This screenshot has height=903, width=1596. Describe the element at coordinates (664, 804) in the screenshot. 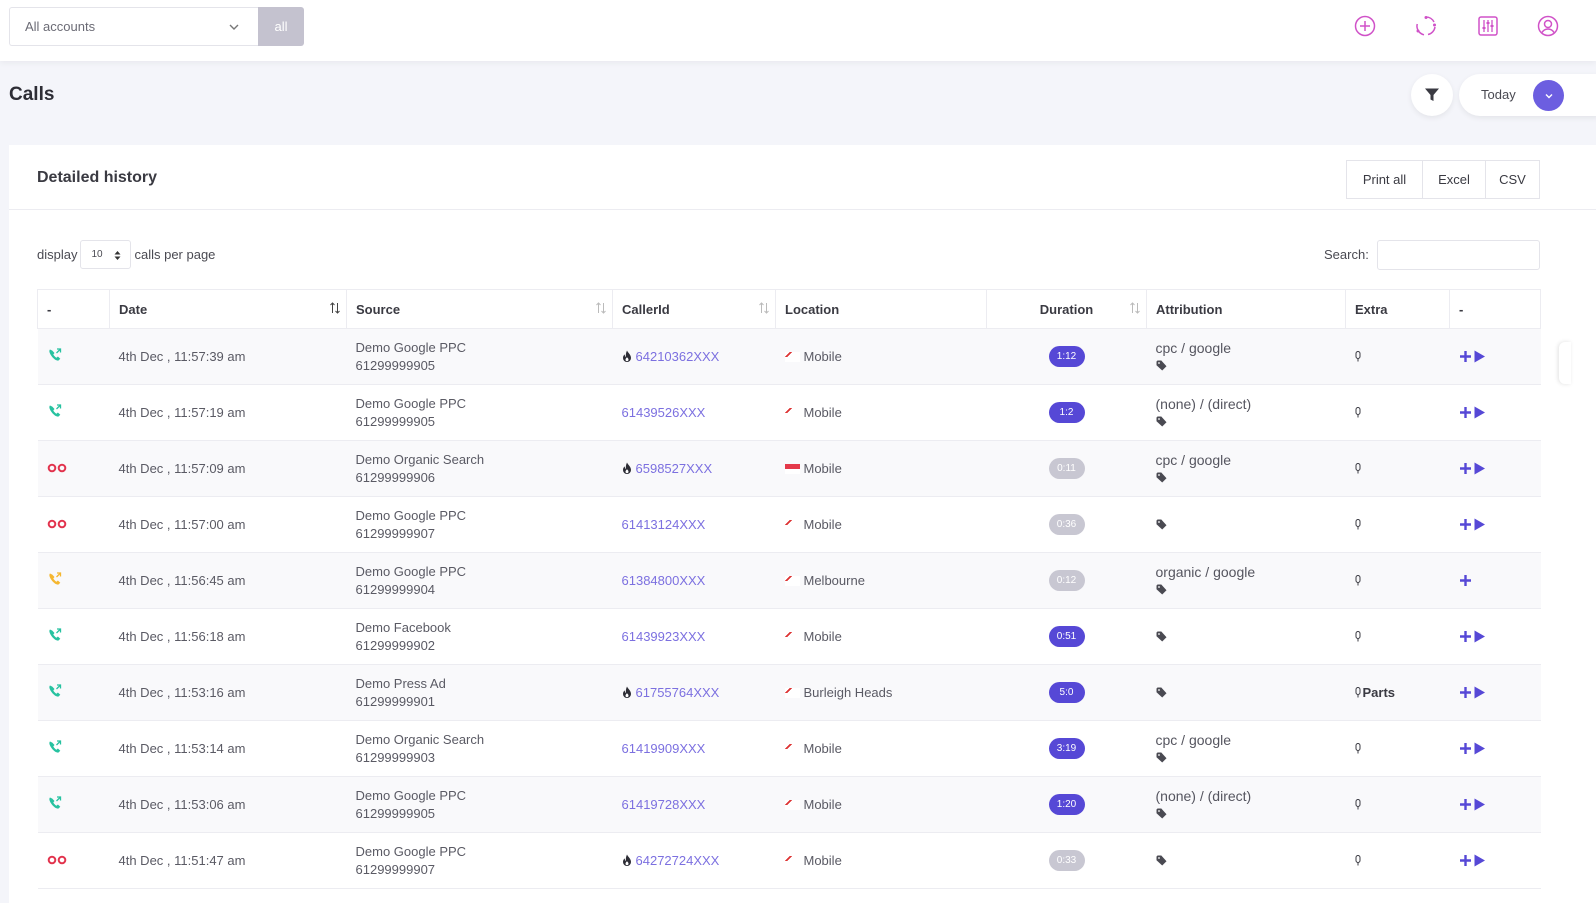

I see `callerid-link: 61419728XXX` at that location.